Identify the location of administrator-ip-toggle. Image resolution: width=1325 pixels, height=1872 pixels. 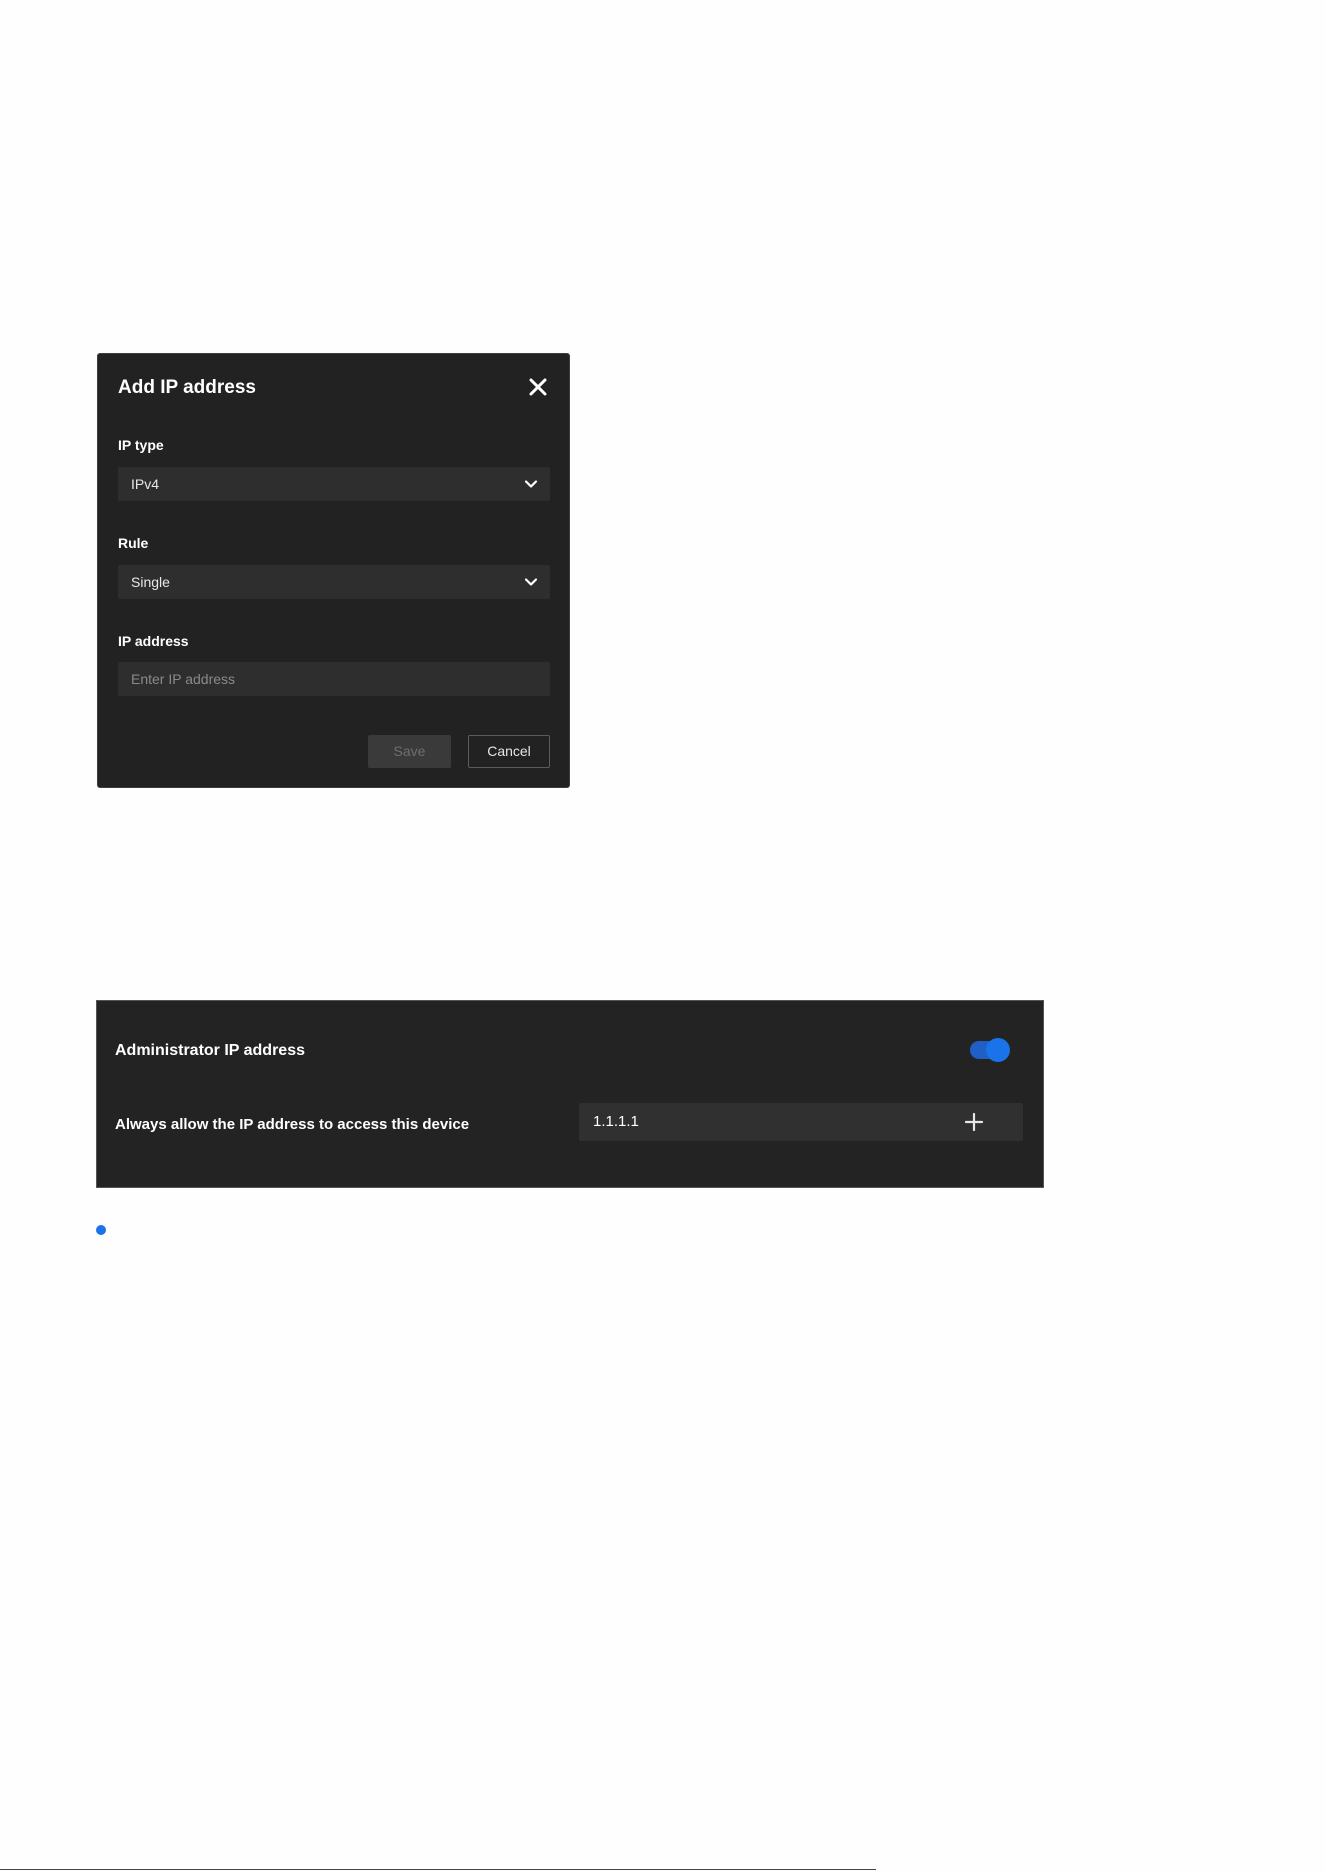
(990, 1050).